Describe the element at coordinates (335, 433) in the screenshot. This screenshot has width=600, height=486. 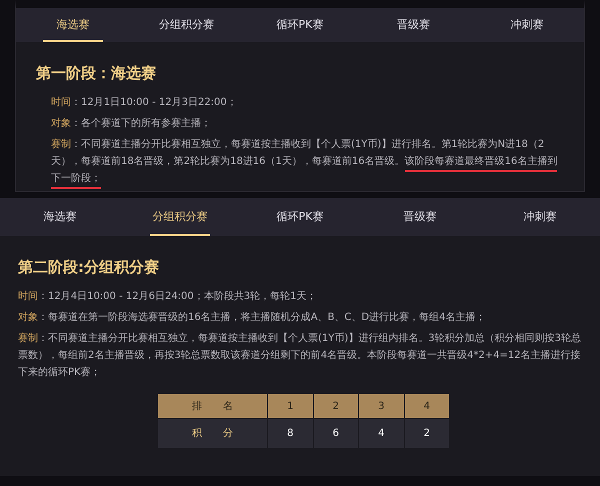
I see `table-cell: 6` at that location.